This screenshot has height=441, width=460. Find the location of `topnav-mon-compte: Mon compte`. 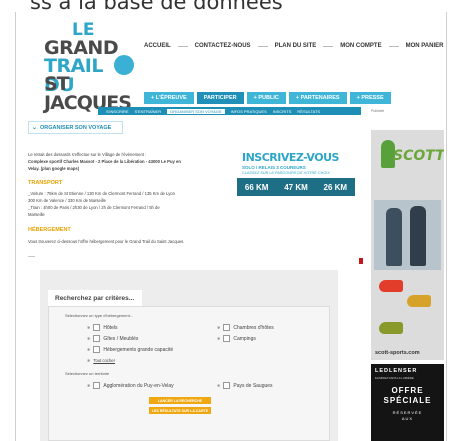

topnav-mon-compte: Mon compte is located at coordinates (360, 46).